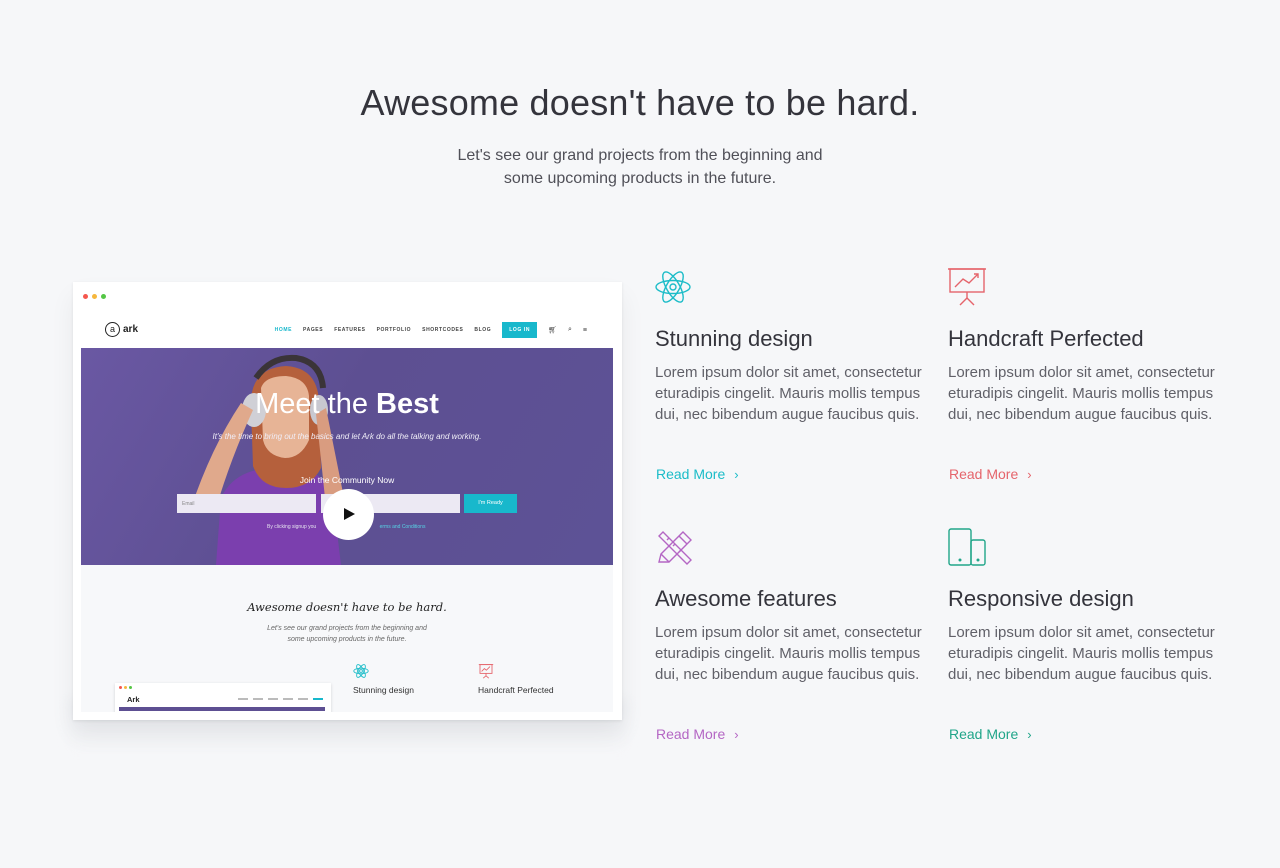 The width and height of the screenshot is (1280, 868). I want to click on feature-title: Stunning design, so click(734, 338).